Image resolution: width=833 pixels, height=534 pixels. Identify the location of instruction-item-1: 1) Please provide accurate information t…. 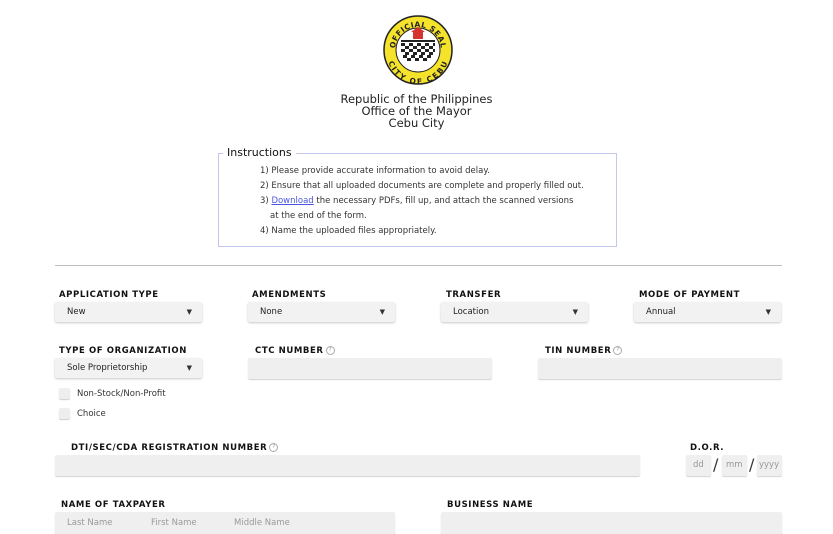
(375, 171).